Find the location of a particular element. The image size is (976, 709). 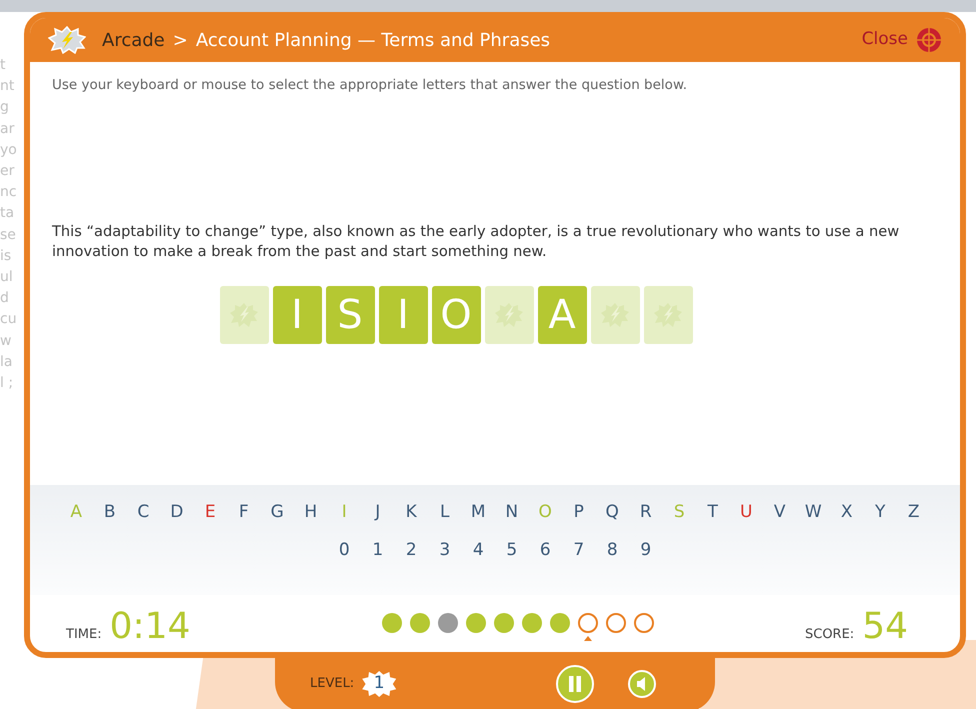

key-button: B is located at coordinates (109, 512).